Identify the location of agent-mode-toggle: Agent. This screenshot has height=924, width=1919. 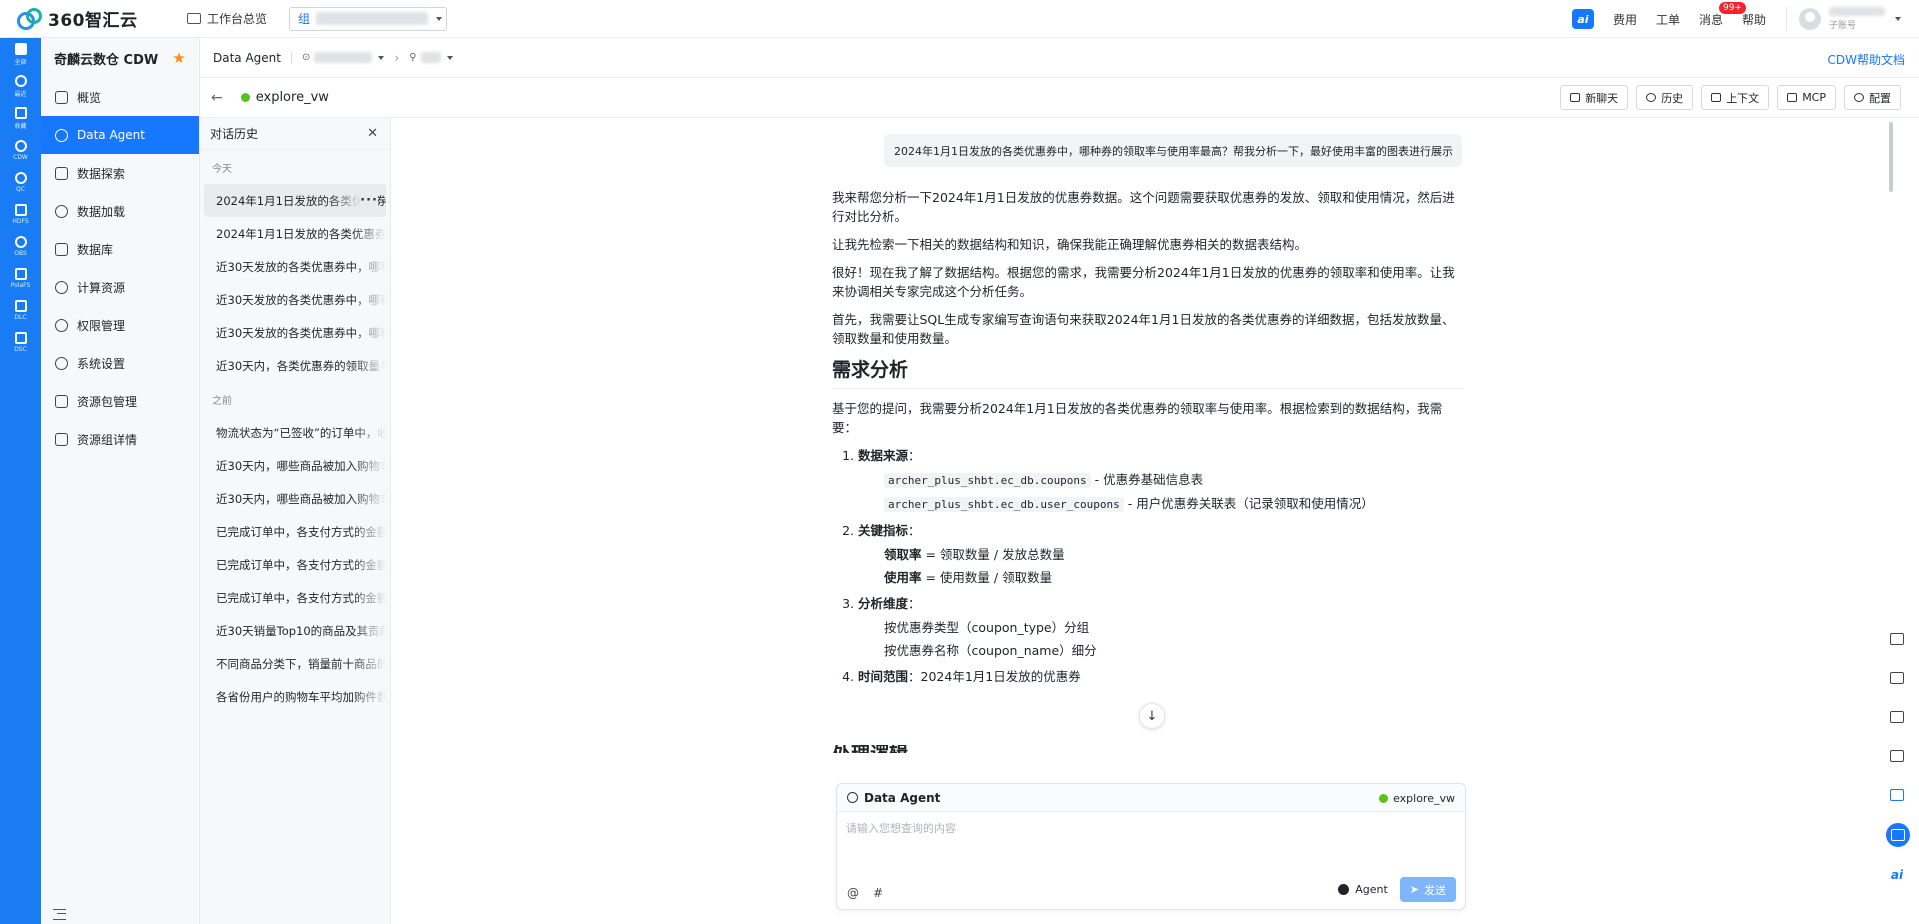
(1363, 889).